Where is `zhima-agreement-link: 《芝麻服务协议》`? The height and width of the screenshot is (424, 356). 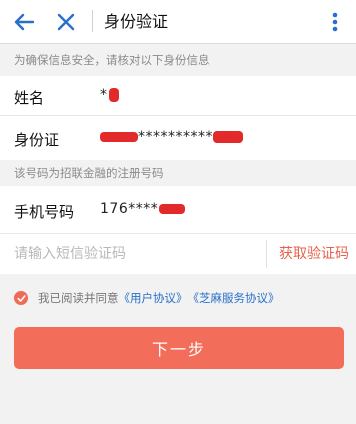 zhima-agreement-link: 《芝麻服务协议》 is located at coordinates (234, 298).